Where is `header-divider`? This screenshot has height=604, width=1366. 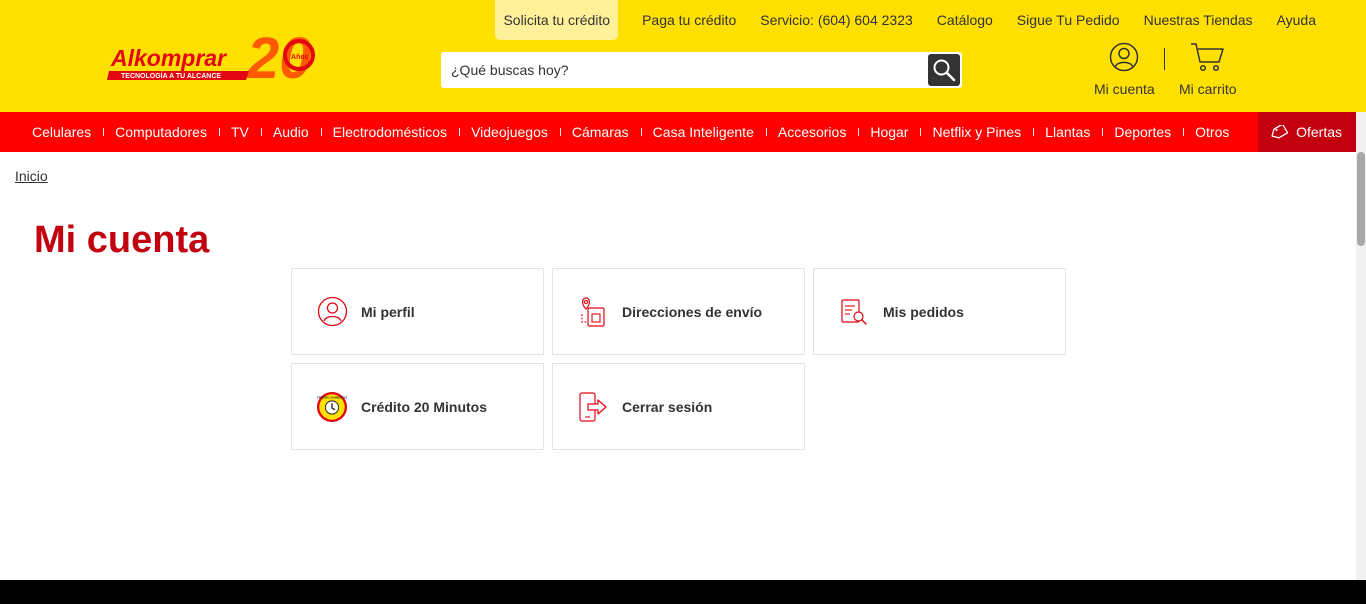
header-divider is located at coordinates (1164, 59).